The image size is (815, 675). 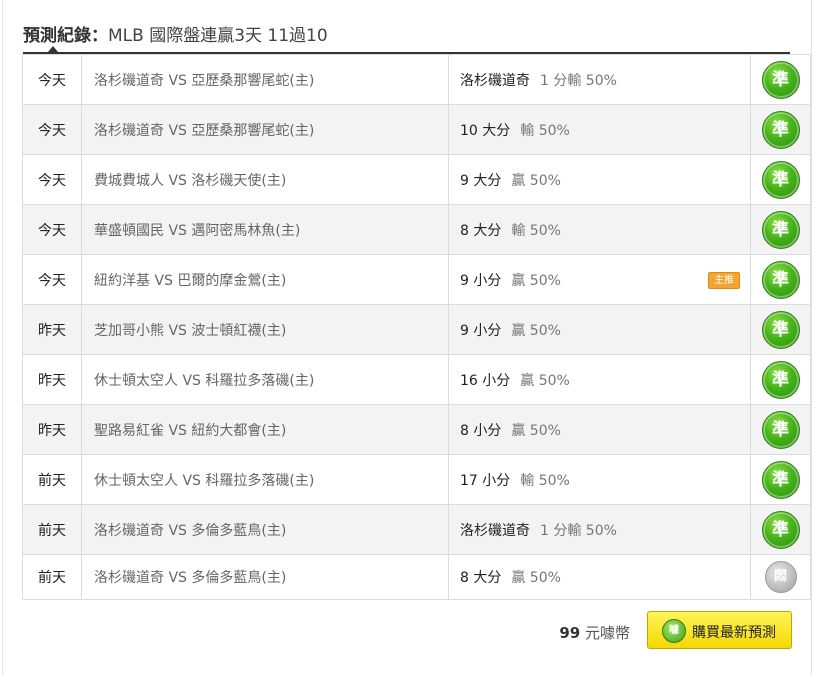 What do you see at coordinates (734, 633) in the screenshot?
I see `buy-button-label: 購買最新預測` at bounding box center [734, 633].